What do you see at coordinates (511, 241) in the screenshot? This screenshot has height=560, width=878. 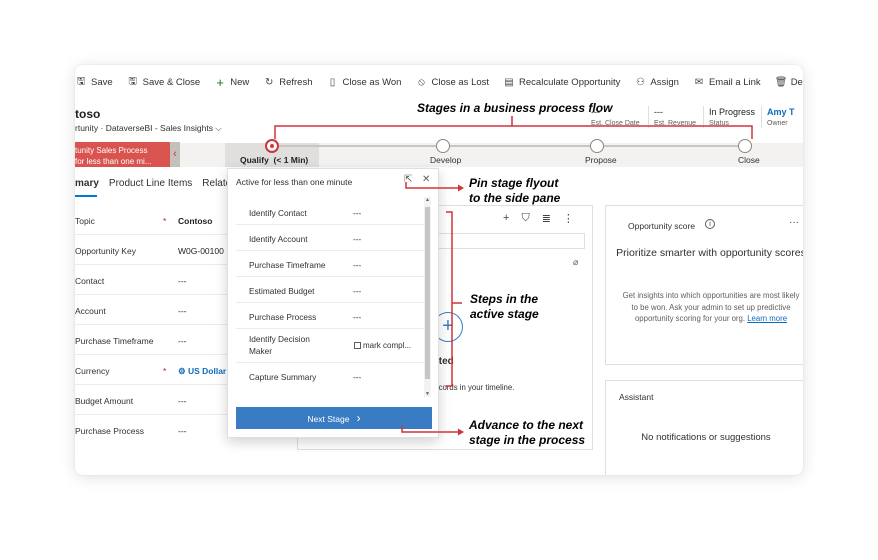 I see `timeline-search-input` at bounding box center [511, 241].